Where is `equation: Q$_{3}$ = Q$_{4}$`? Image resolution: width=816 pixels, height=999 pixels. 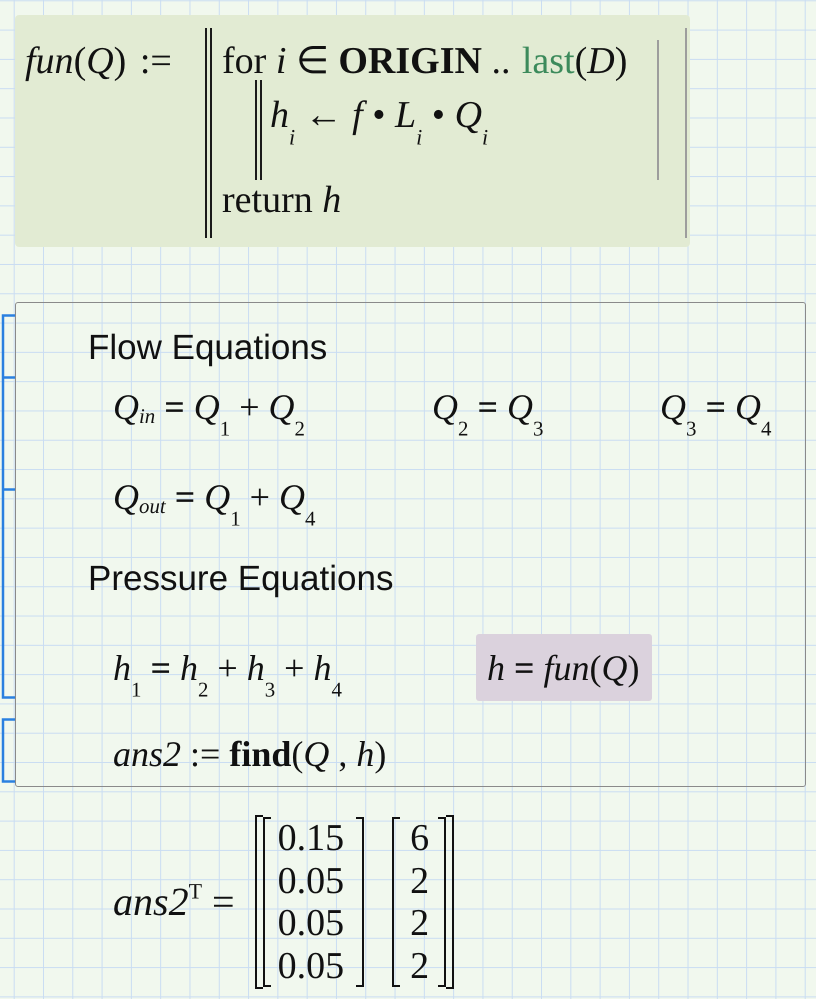
equation: Q$_{3}$ = Q$_{4}$ is located at coordinates (716, 413).